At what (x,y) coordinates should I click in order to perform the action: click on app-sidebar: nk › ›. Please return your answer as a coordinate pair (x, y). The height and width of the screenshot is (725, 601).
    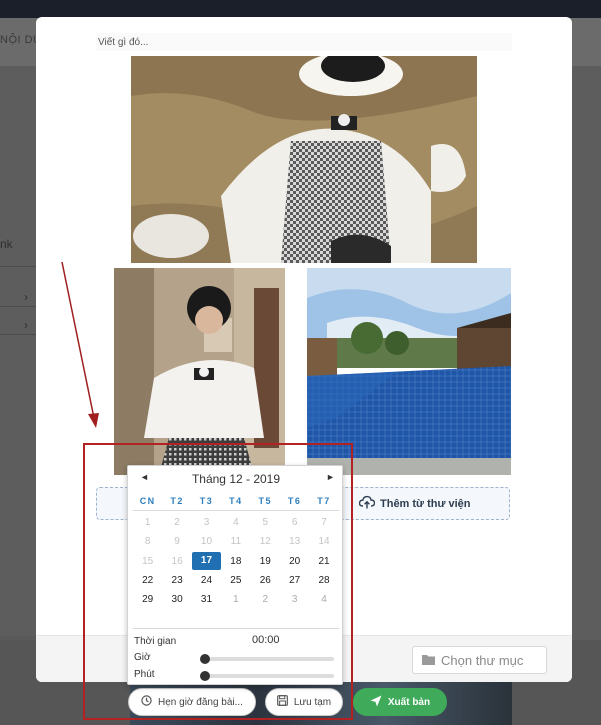
    Looking at the image, I should click on (18, 351).